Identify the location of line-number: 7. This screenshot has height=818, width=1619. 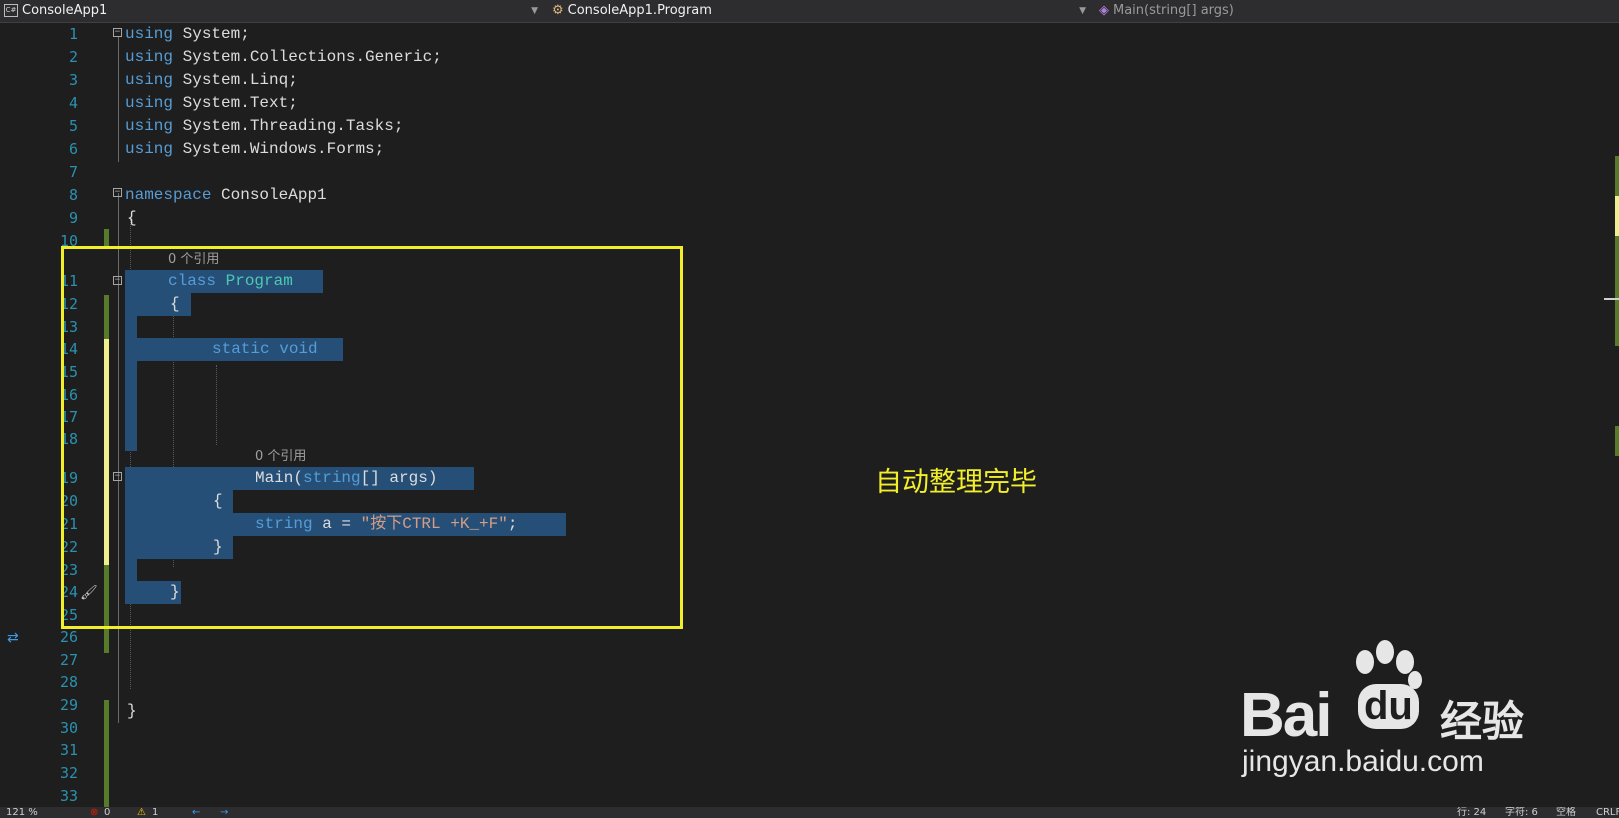
(73, 172).